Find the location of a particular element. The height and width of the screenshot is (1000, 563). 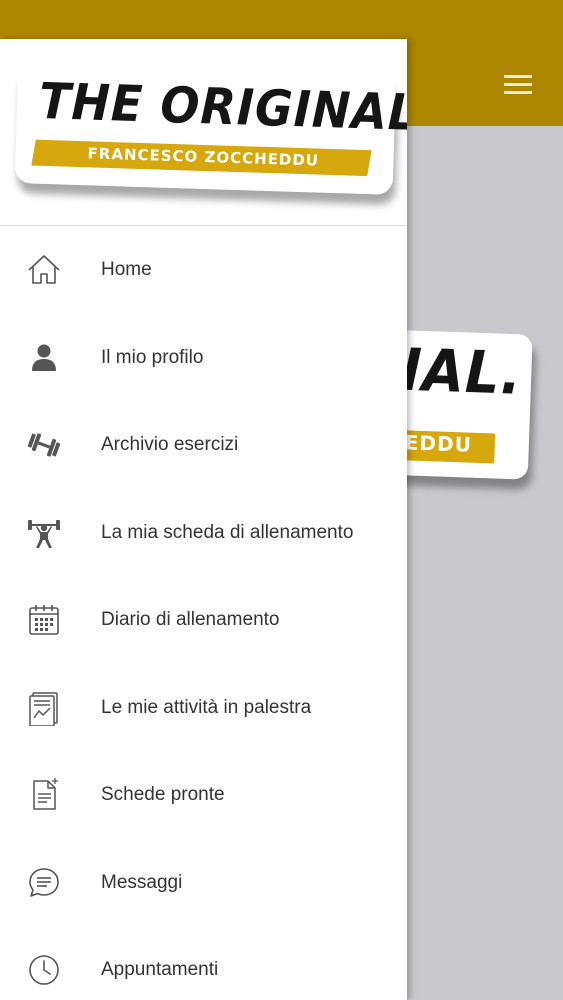

menu-item-appointments: Appuntamenti is located at coordinates (203, 963).